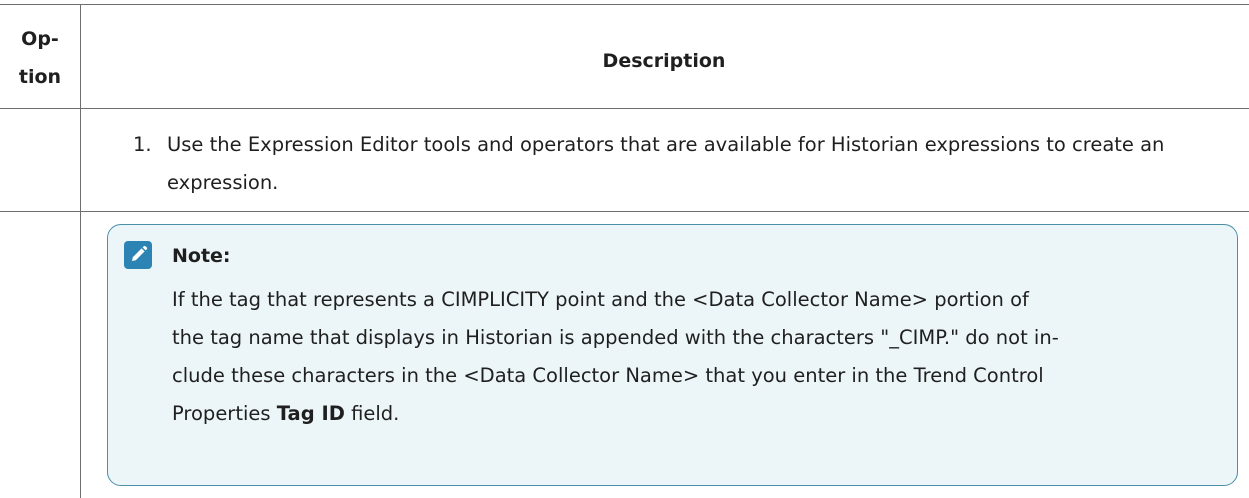 The height and width of the screenshot is (498, 1249). What do you see at coordinates (40, 39) in the screenshot?
I see `header-option-line-1: Op-` at bounding box center [40, 39].